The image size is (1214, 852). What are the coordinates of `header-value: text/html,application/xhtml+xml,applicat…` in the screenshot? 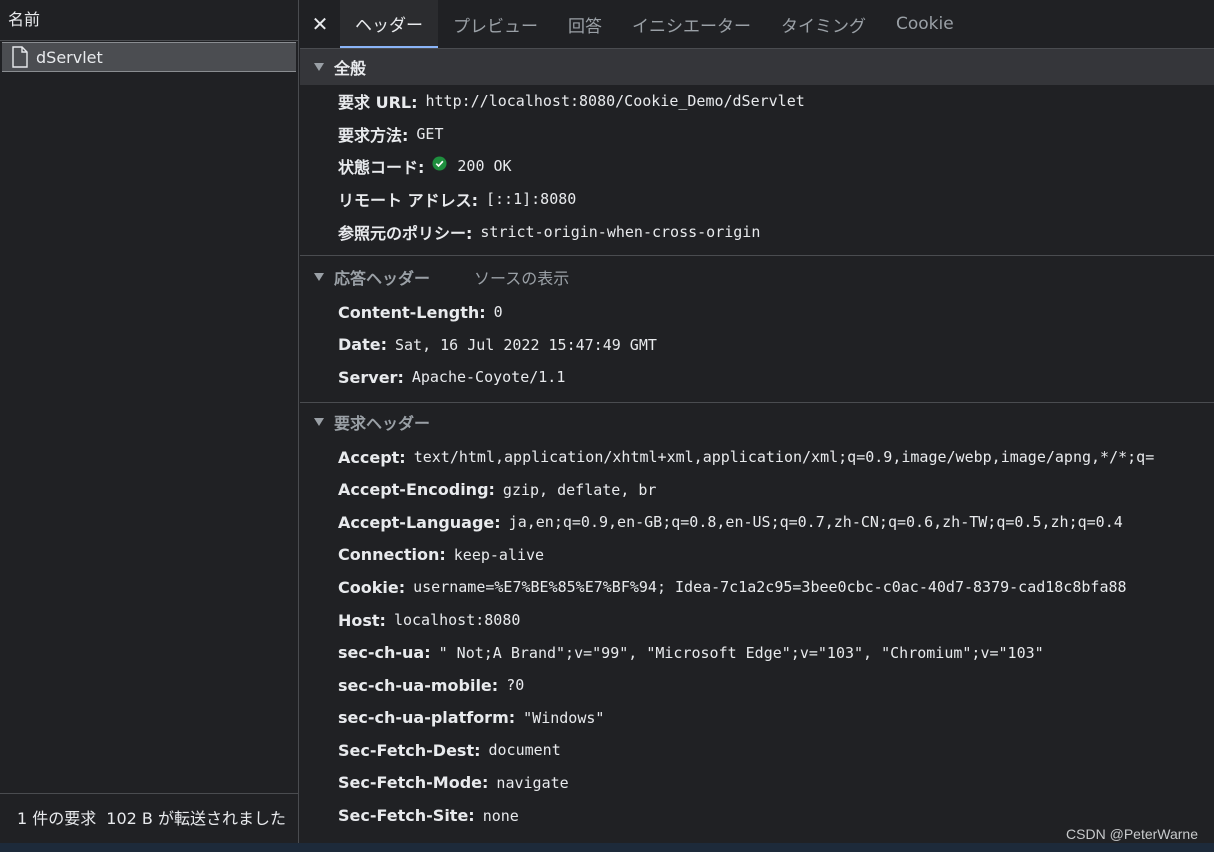 It's located at (784, 457).